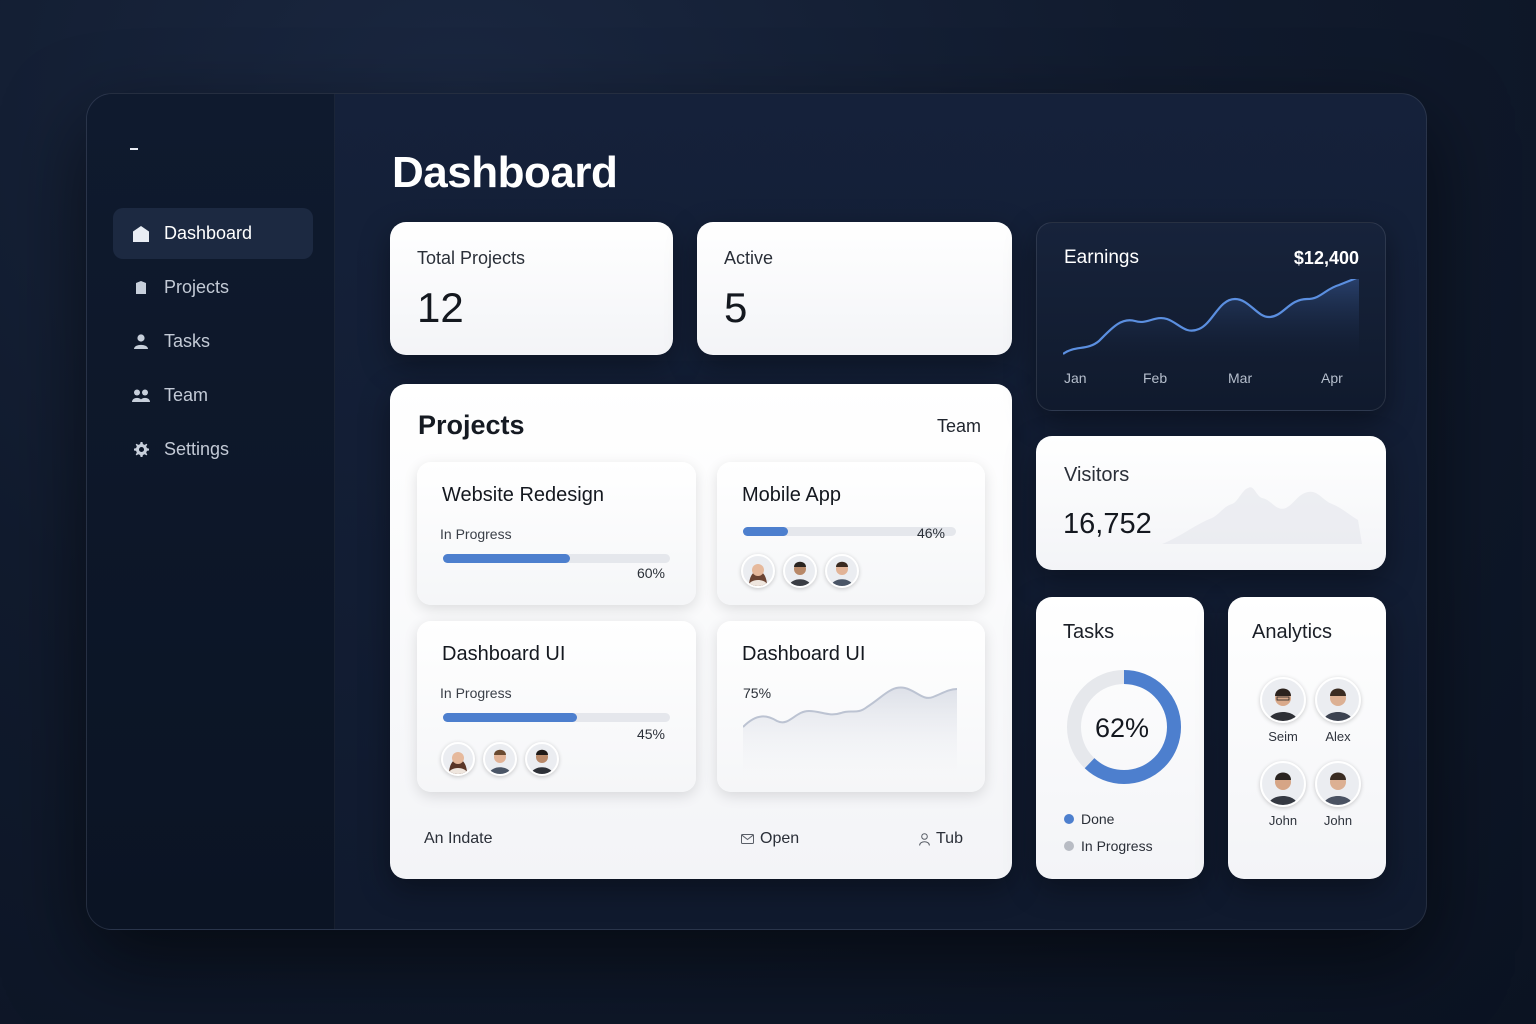 The image size is (1536, 1024). I want to click on sidebar-item-label: Projects, so click(197, 287).